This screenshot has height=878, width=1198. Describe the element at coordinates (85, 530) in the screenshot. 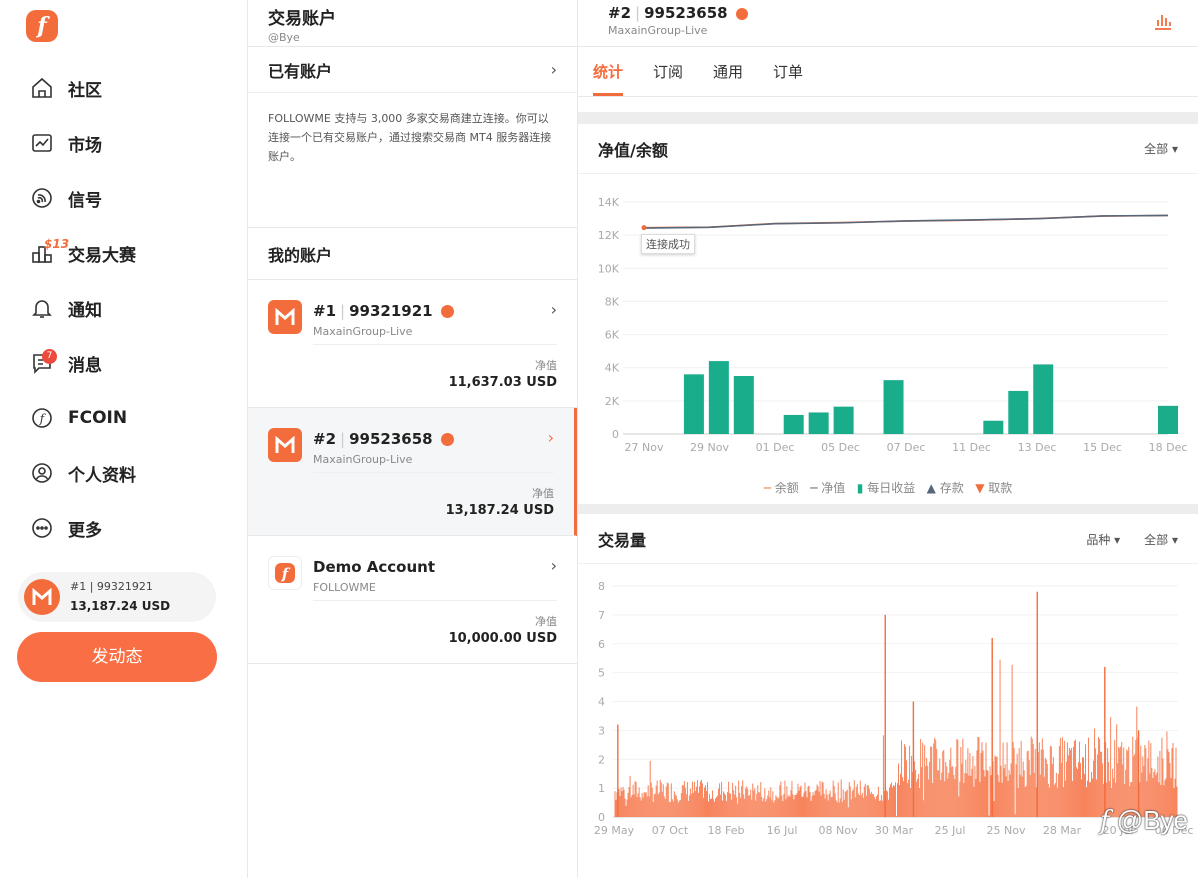

I see `nav-label: 更多` at that location.